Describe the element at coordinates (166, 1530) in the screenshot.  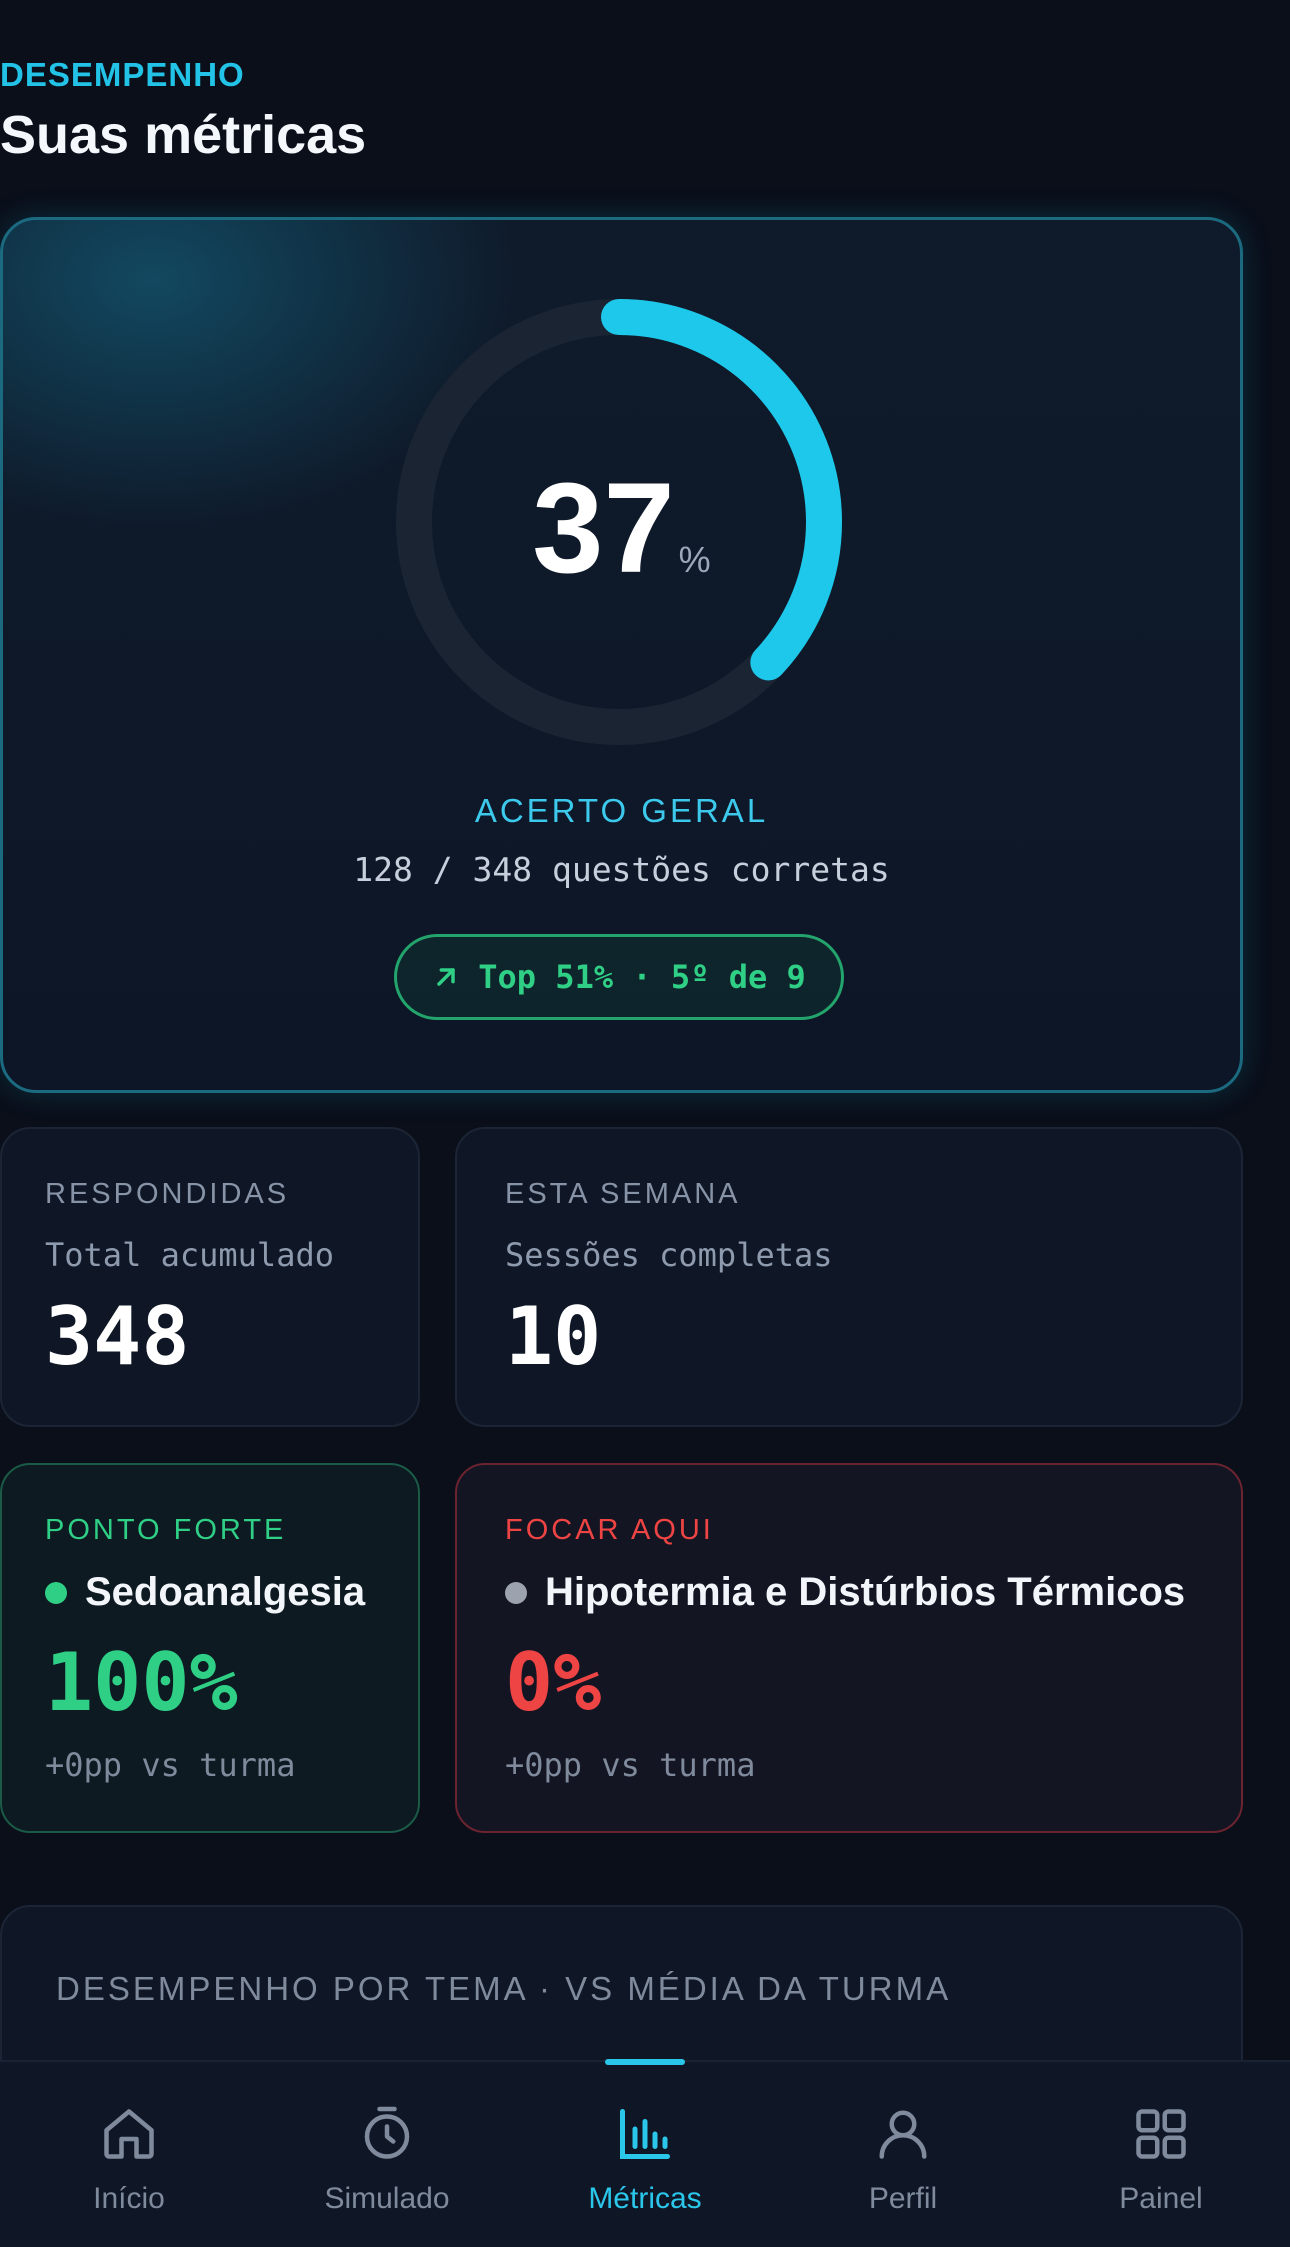
I see `strong-point-label: PONTO FORTE` at that location.